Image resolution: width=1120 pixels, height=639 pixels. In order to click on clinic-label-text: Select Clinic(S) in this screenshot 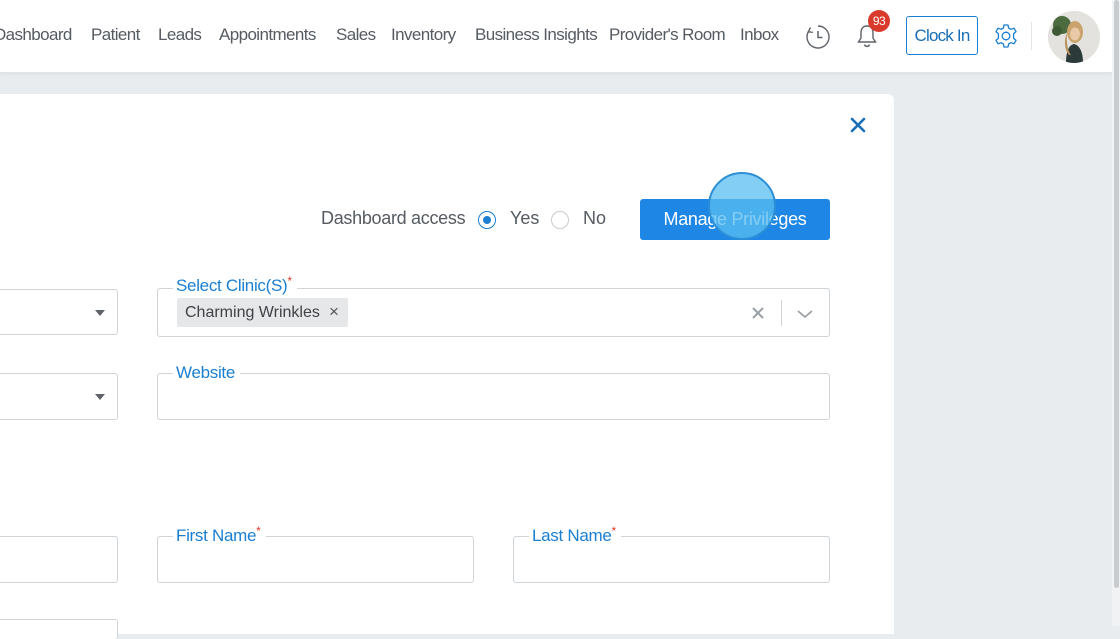, I will do `click(232, 285)`.